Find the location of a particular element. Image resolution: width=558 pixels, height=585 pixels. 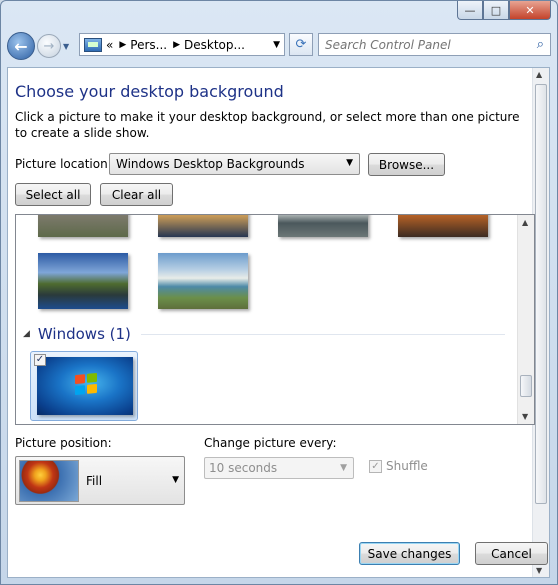

cancel-button: Cancel is located at coordinates (511, 553).